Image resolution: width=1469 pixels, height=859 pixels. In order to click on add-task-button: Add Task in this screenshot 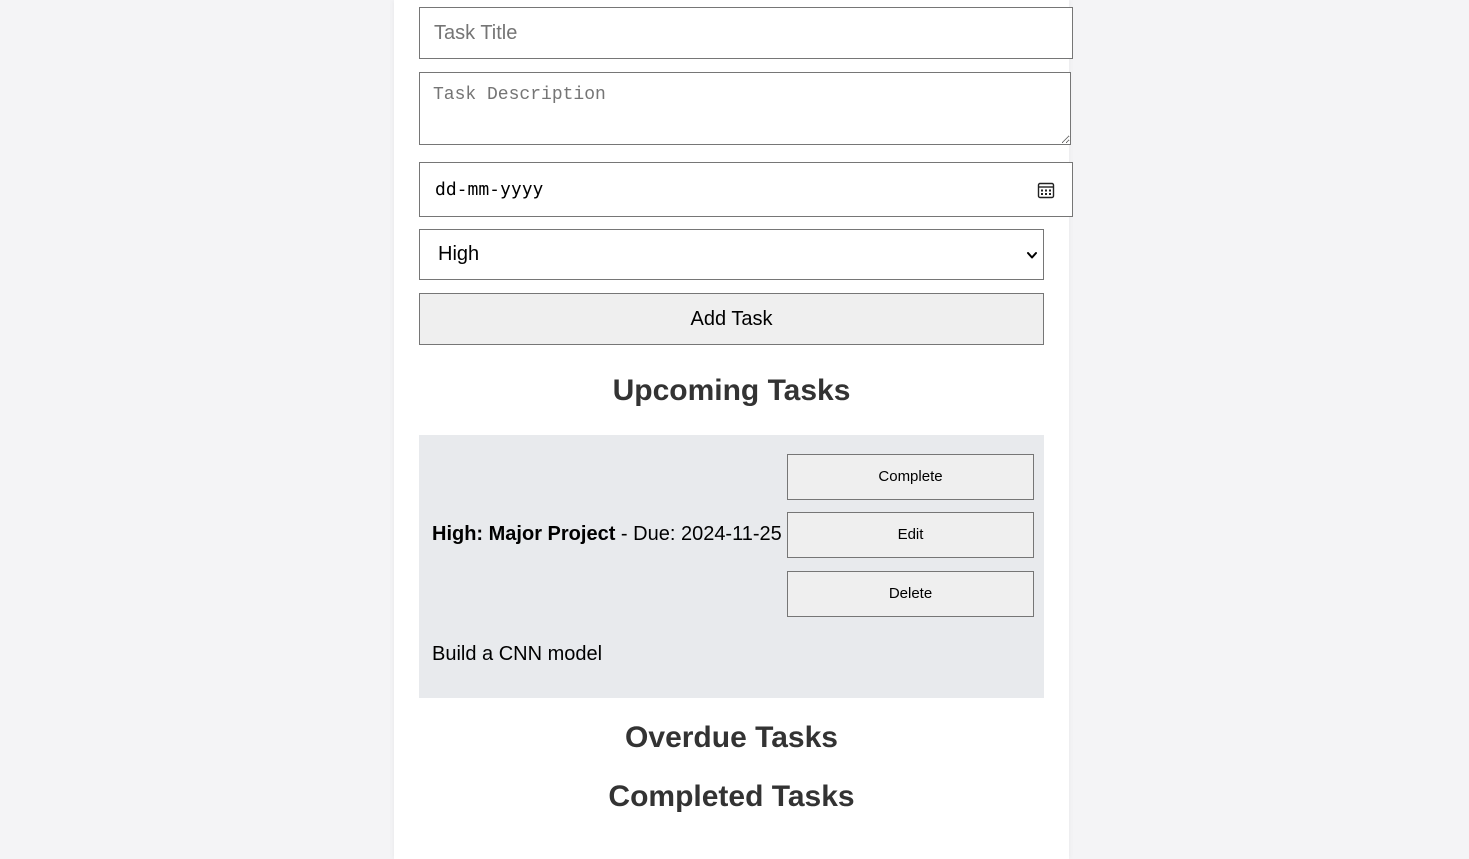, I will do `click(731, 319)`.